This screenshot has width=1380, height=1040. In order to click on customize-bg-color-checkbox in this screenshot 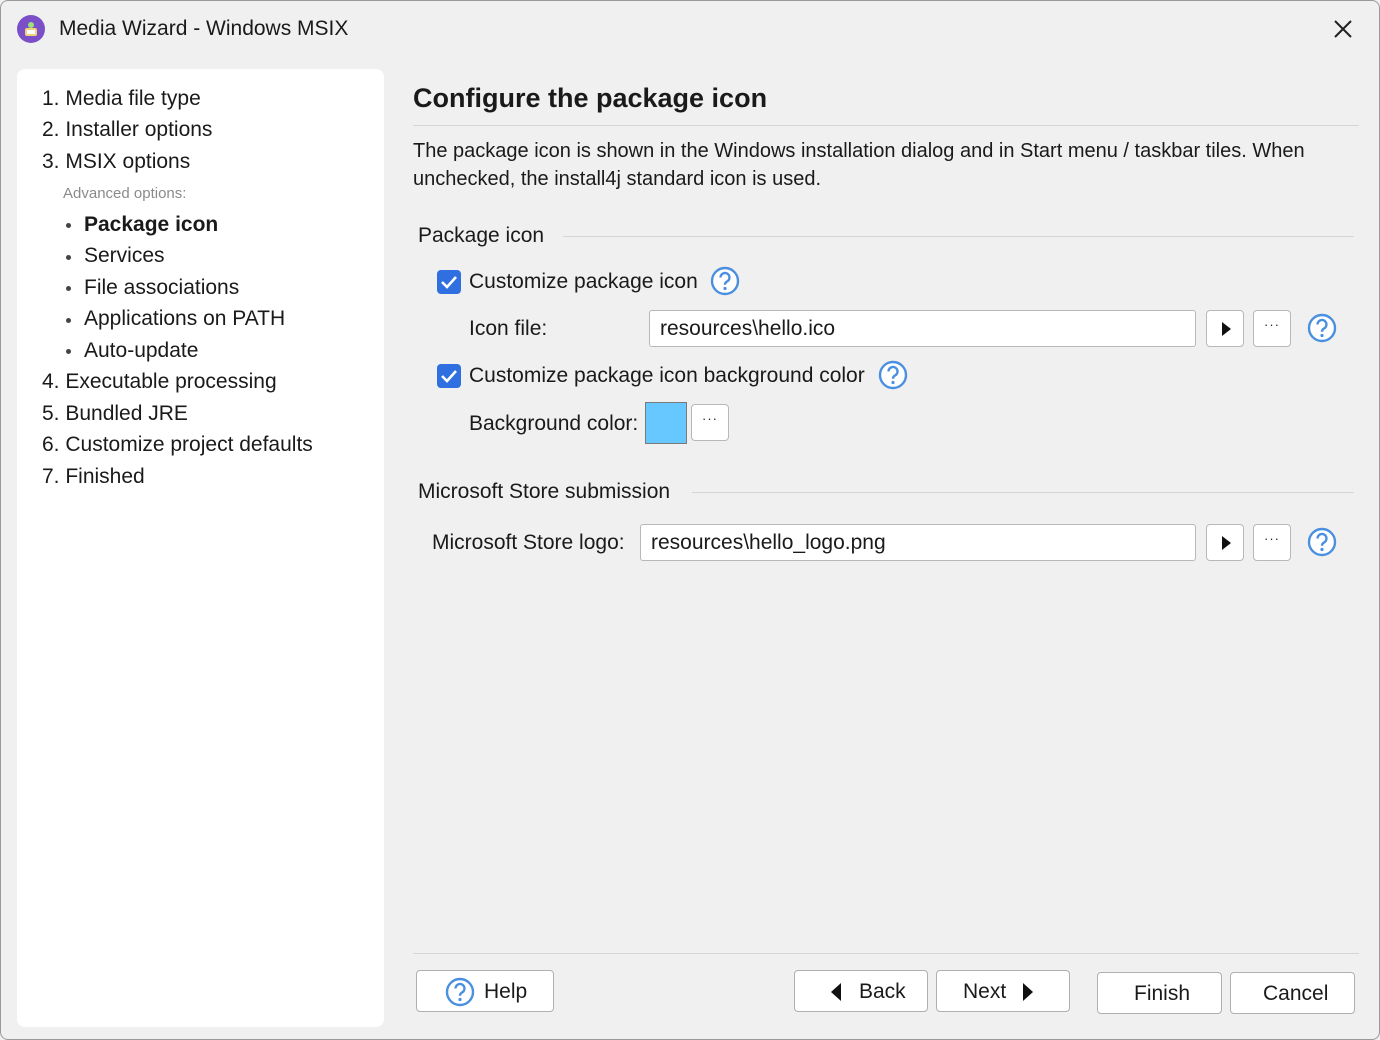, I will do `click(449, 376)`.